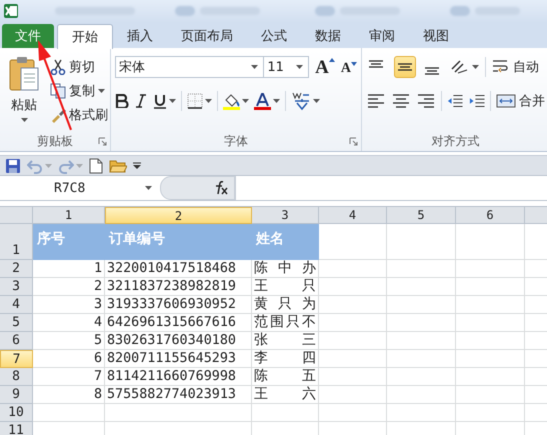  Describe the element at coordinates (69, 215) in the screenshot. I see `column-header: 1` at that location.